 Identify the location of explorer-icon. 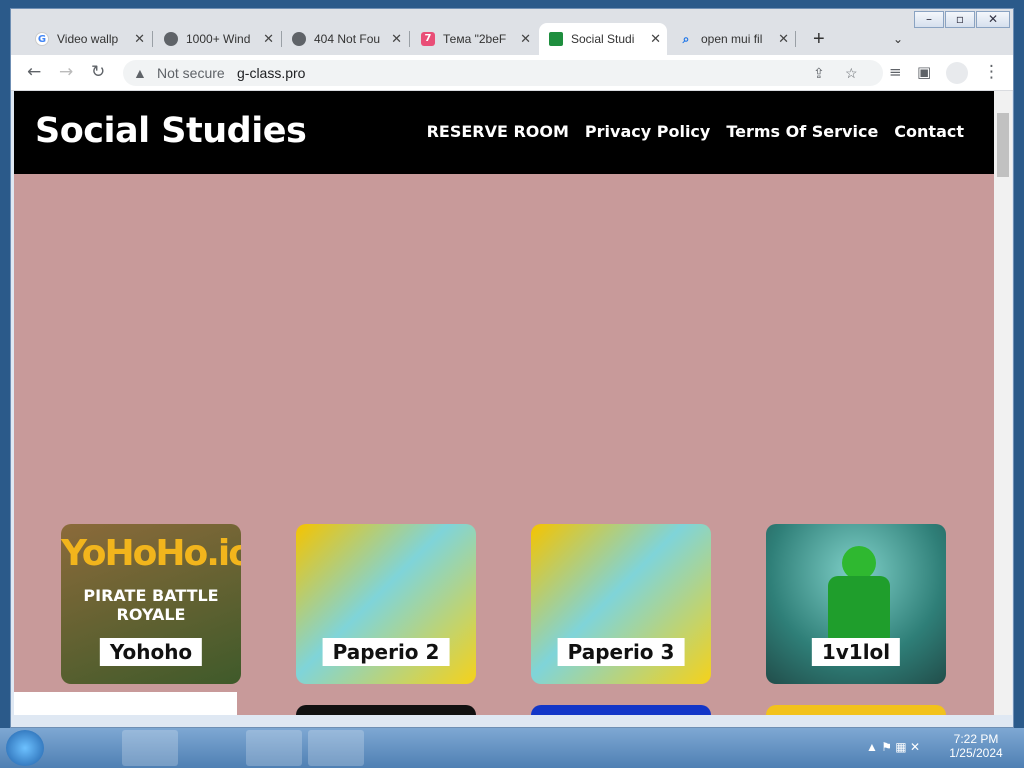
(150, 748).